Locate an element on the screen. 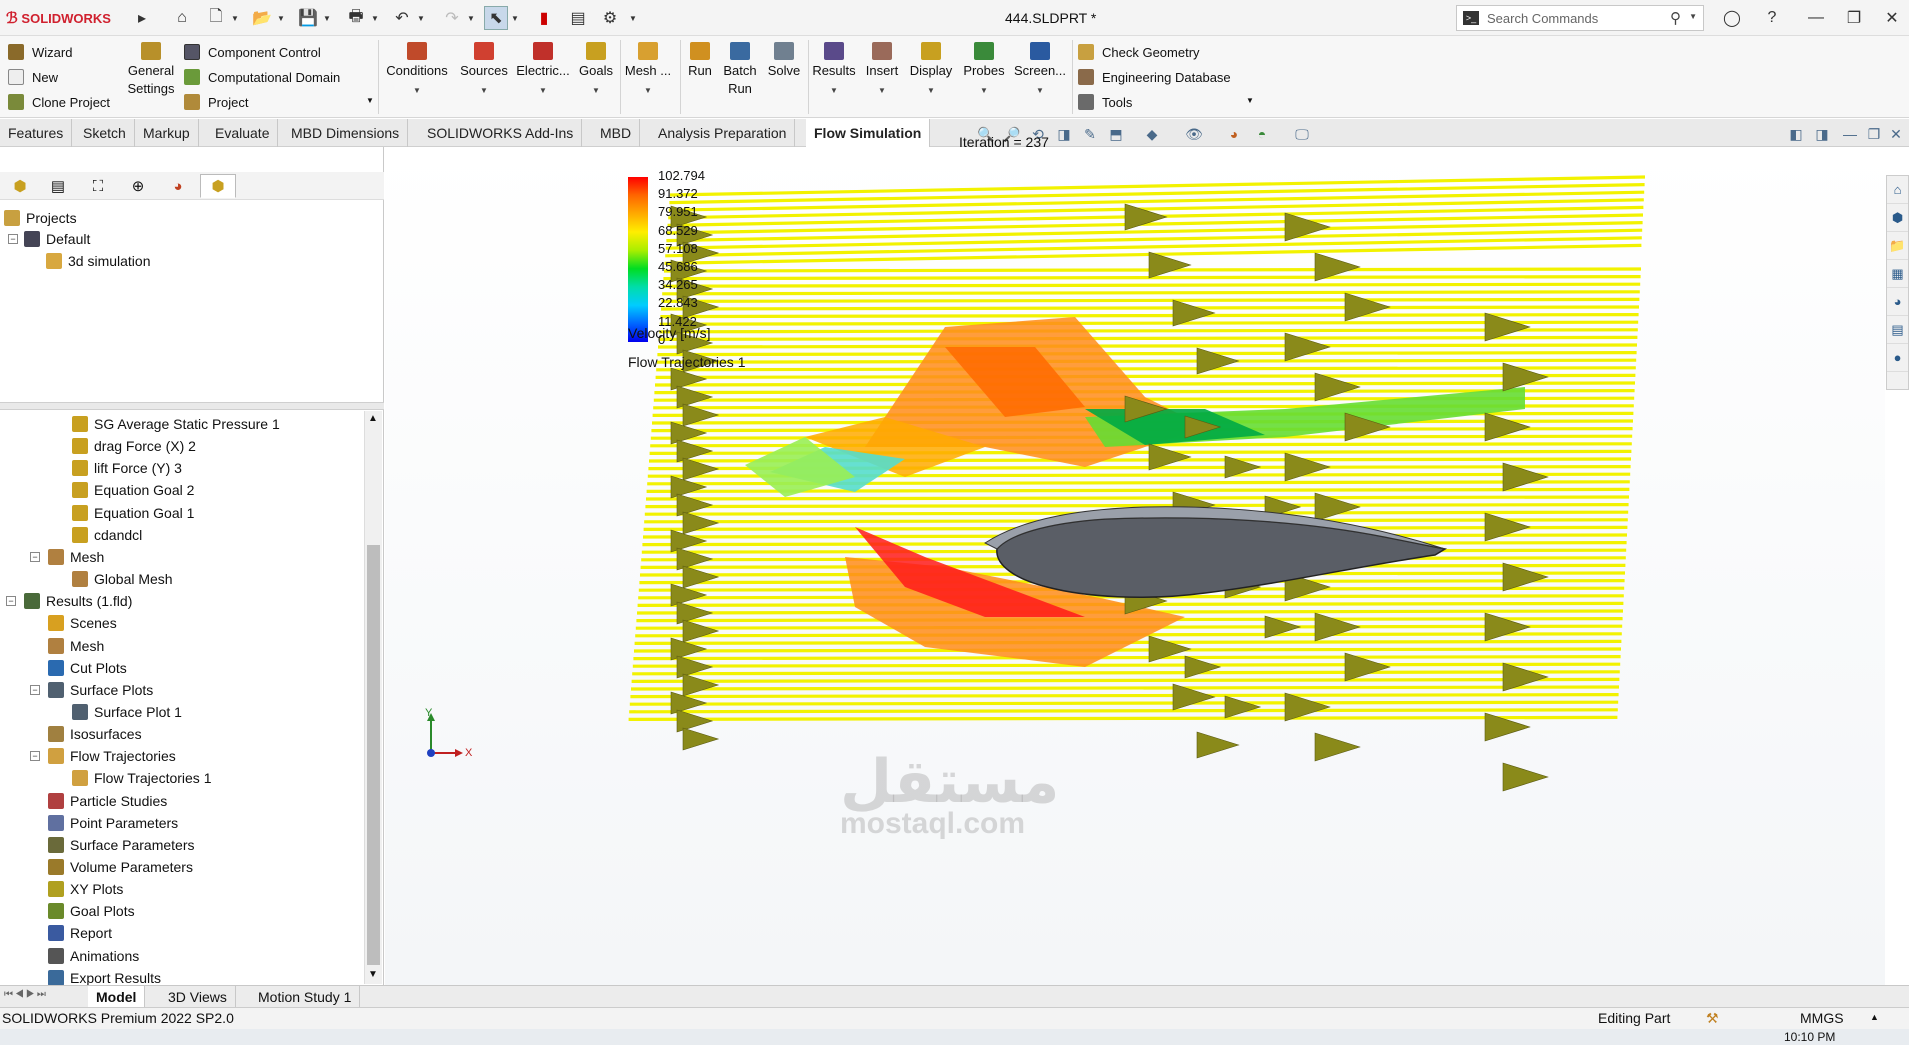 This screenshot has width=1909, height=1045. scroll-down-icon: ▼ is located at coordinates (373, 974).